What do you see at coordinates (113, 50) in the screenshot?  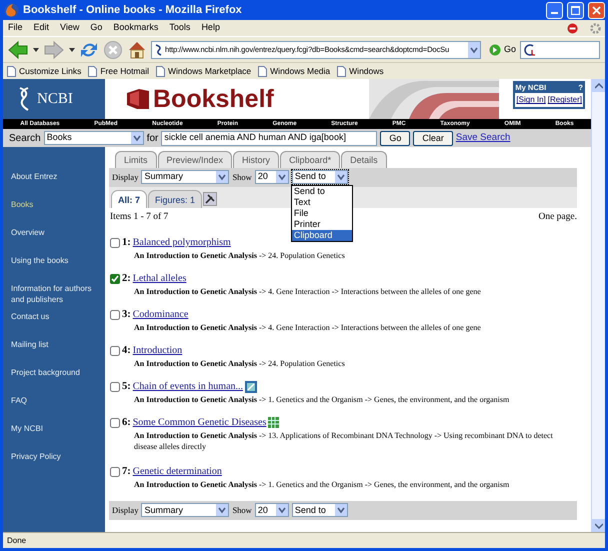 I see `stop-icon` at bounding box center [113, 50].